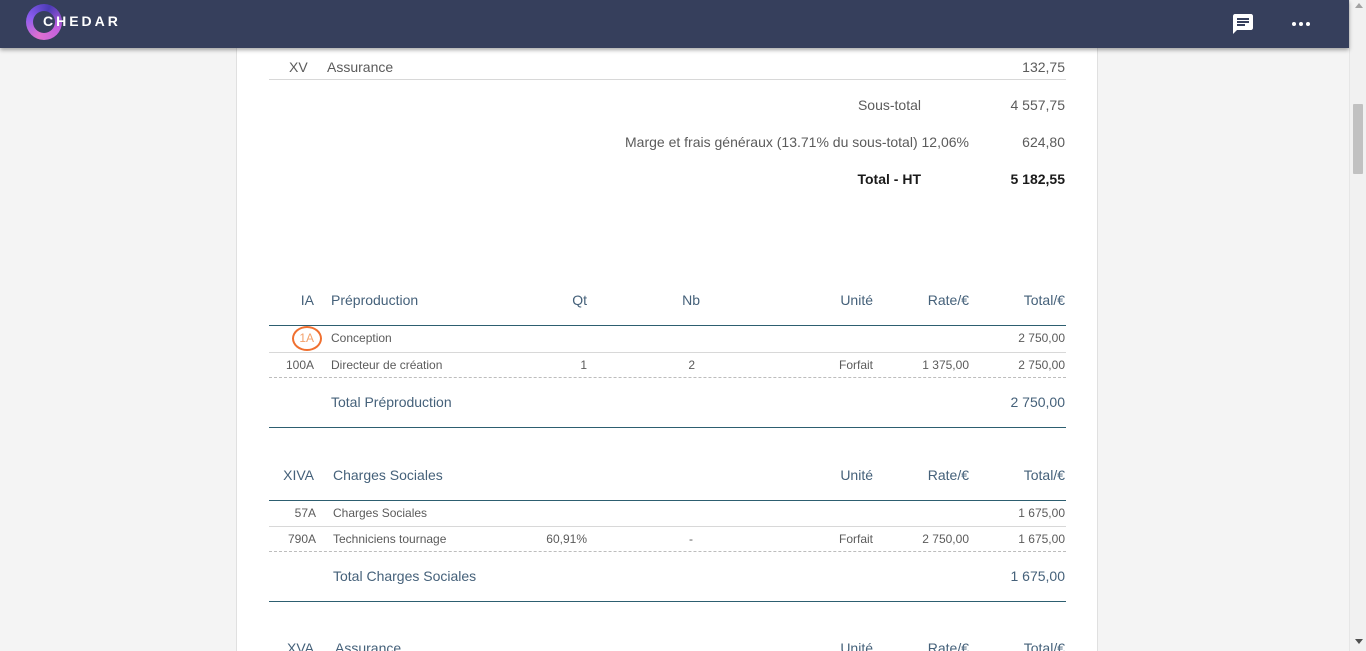  I want to click on scroll-down-arrow-icon, so click(1359, 641).